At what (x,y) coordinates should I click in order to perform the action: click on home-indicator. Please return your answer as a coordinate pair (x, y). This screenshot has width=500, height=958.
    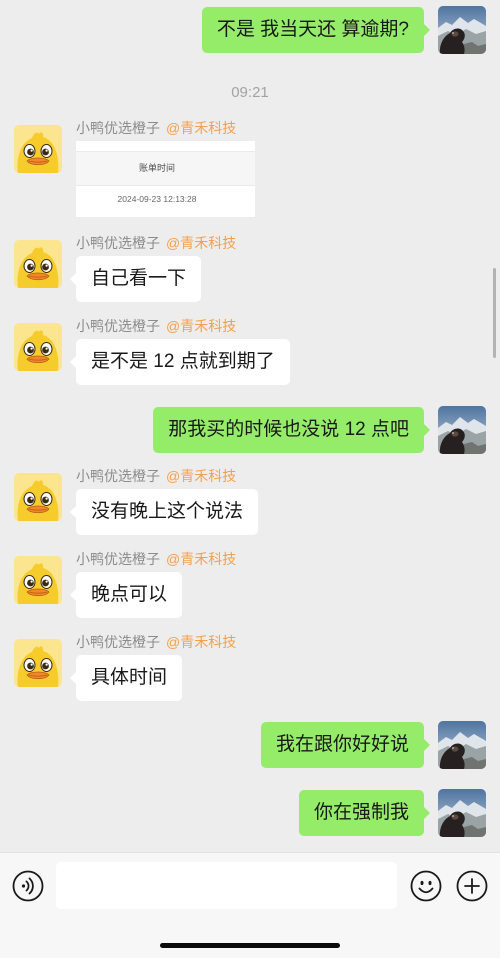
    Looking at the image, I should click on (250, 945).